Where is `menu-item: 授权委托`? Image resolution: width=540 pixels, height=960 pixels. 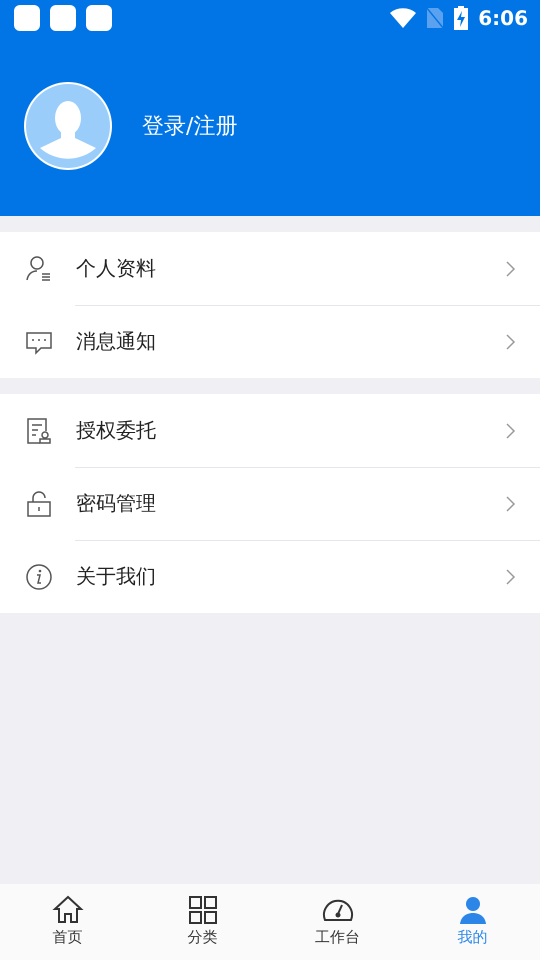
menu-item: 授权委托 is located at coordinates (270, 430).